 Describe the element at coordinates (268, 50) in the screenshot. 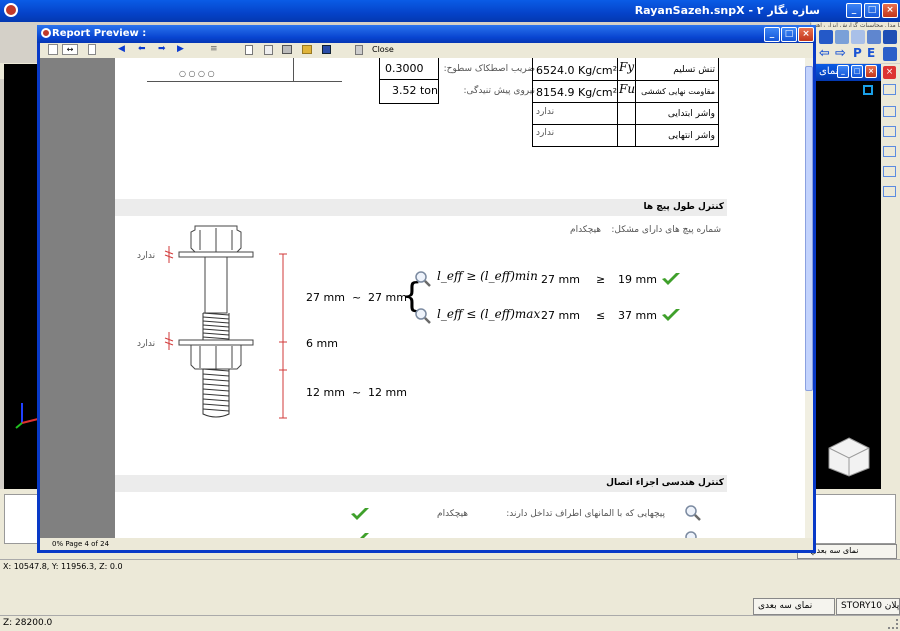

I see `copy-icon` at that location.